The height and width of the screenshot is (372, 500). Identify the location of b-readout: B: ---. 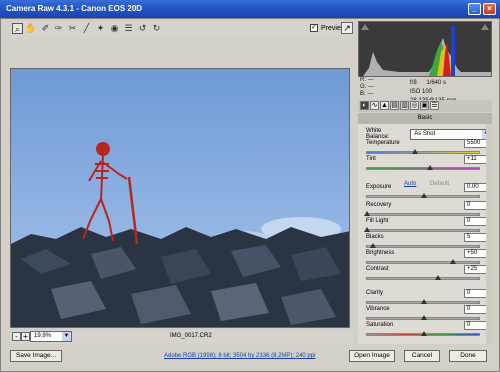
(367, 94).